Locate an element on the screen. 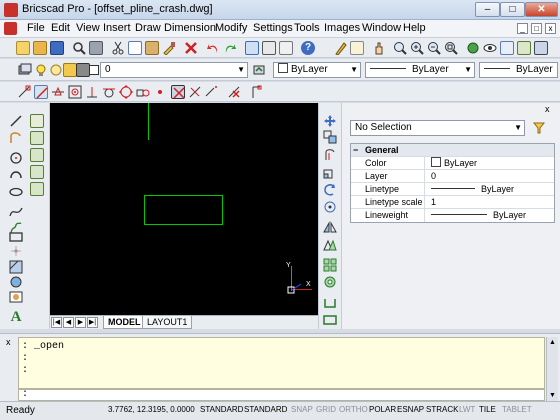 The height and width of the screenshot is (420, 560). scale-tool-icon is located at coordinates (330, 172).